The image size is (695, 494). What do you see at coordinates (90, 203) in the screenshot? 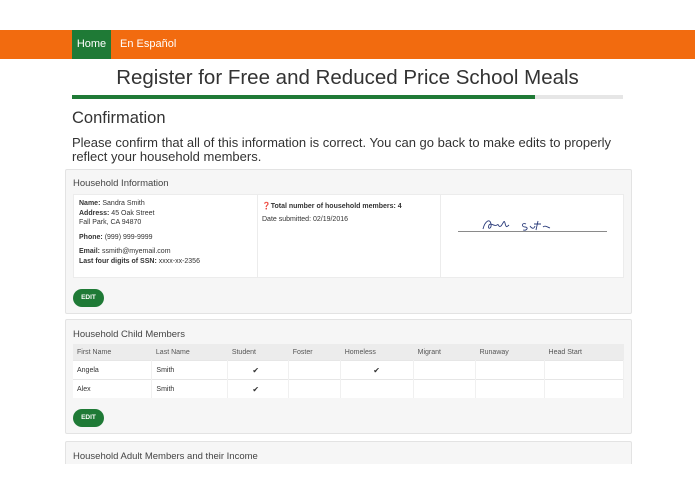
I see `name-label: Name:` at bounding box center [90, 203].